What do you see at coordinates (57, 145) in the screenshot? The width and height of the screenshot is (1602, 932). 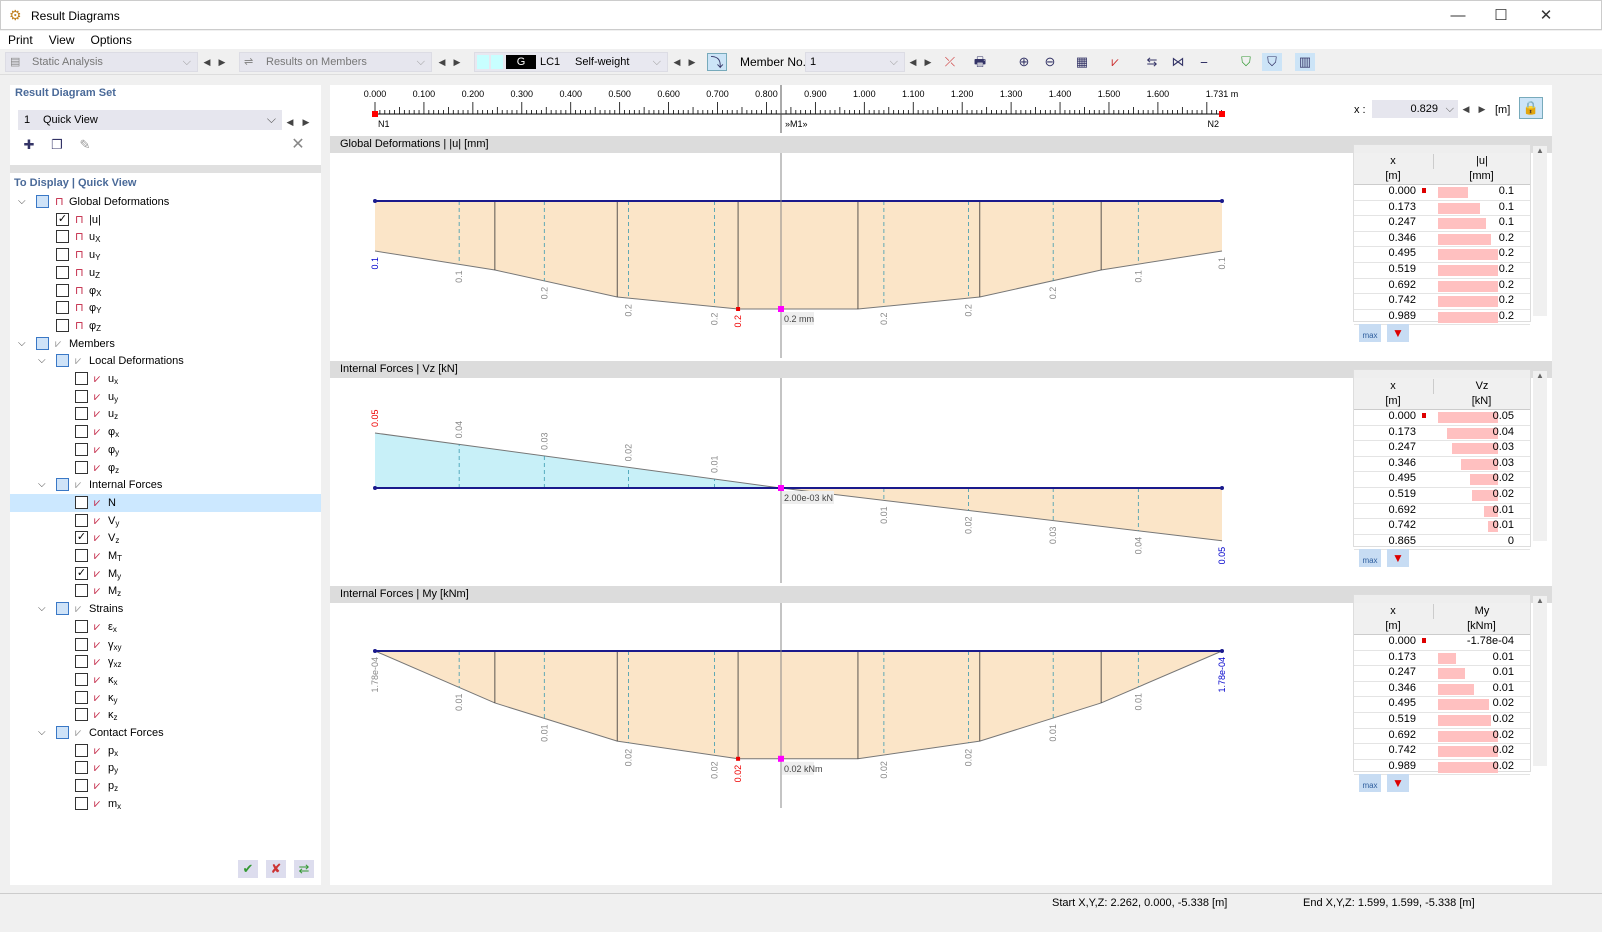 I see `copy-set-icon: ❐` at bounding box center [57, 145].